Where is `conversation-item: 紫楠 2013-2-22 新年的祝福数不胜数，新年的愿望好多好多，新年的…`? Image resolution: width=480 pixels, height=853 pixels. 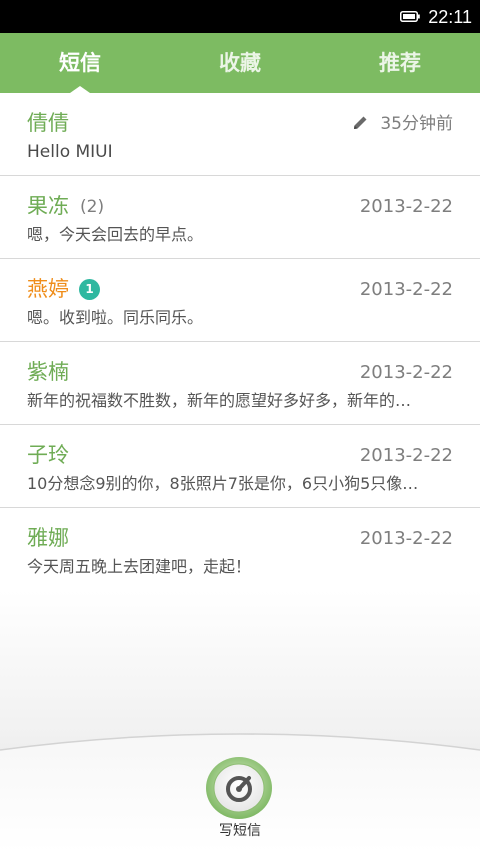 conversation-item: 紫楠 2013-2-22 新年的祝福数不胜数，新年的愿望好多好多，新年的… is located at coordinates (240, 383).